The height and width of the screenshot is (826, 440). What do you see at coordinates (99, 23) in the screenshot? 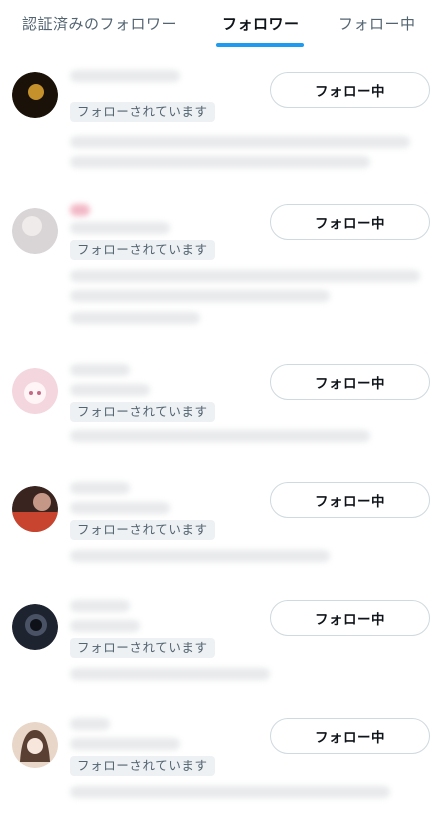
I see `tab-verified-followers: 認証済みのフォロワー` at bounding box center [99, 23].